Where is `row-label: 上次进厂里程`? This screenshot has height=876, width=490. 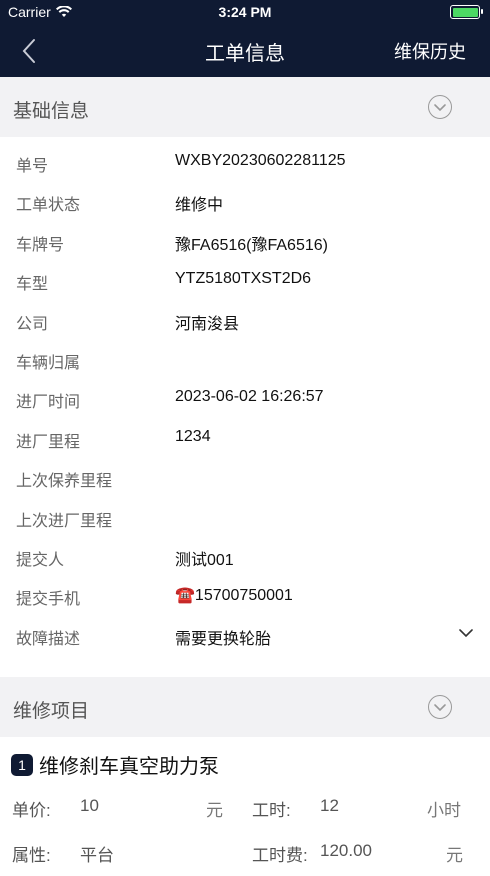
row-label: 上次进厂里程 is located at coordinates (64, 521).